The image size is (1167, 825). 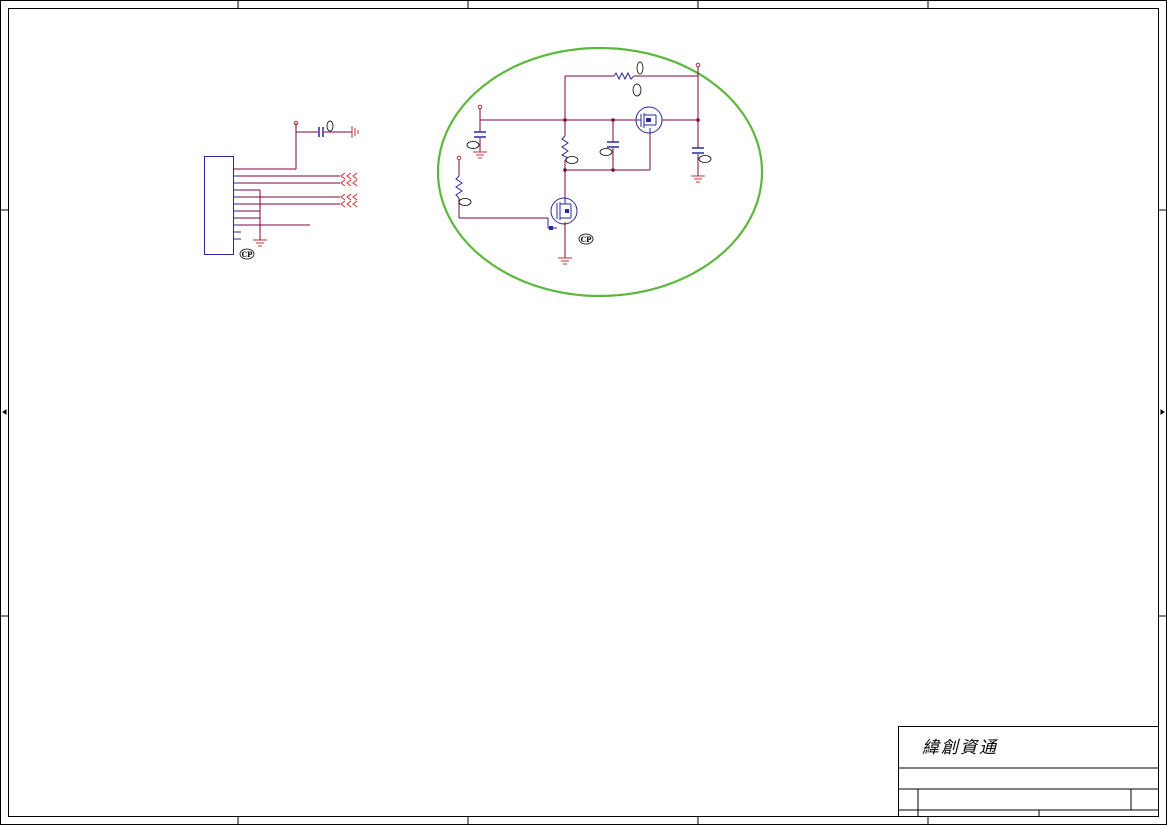 What do you see at coordinates (960, 748) in the screenshot?
I see `company-name: 緯創資通` at bounding box center [960, 748].